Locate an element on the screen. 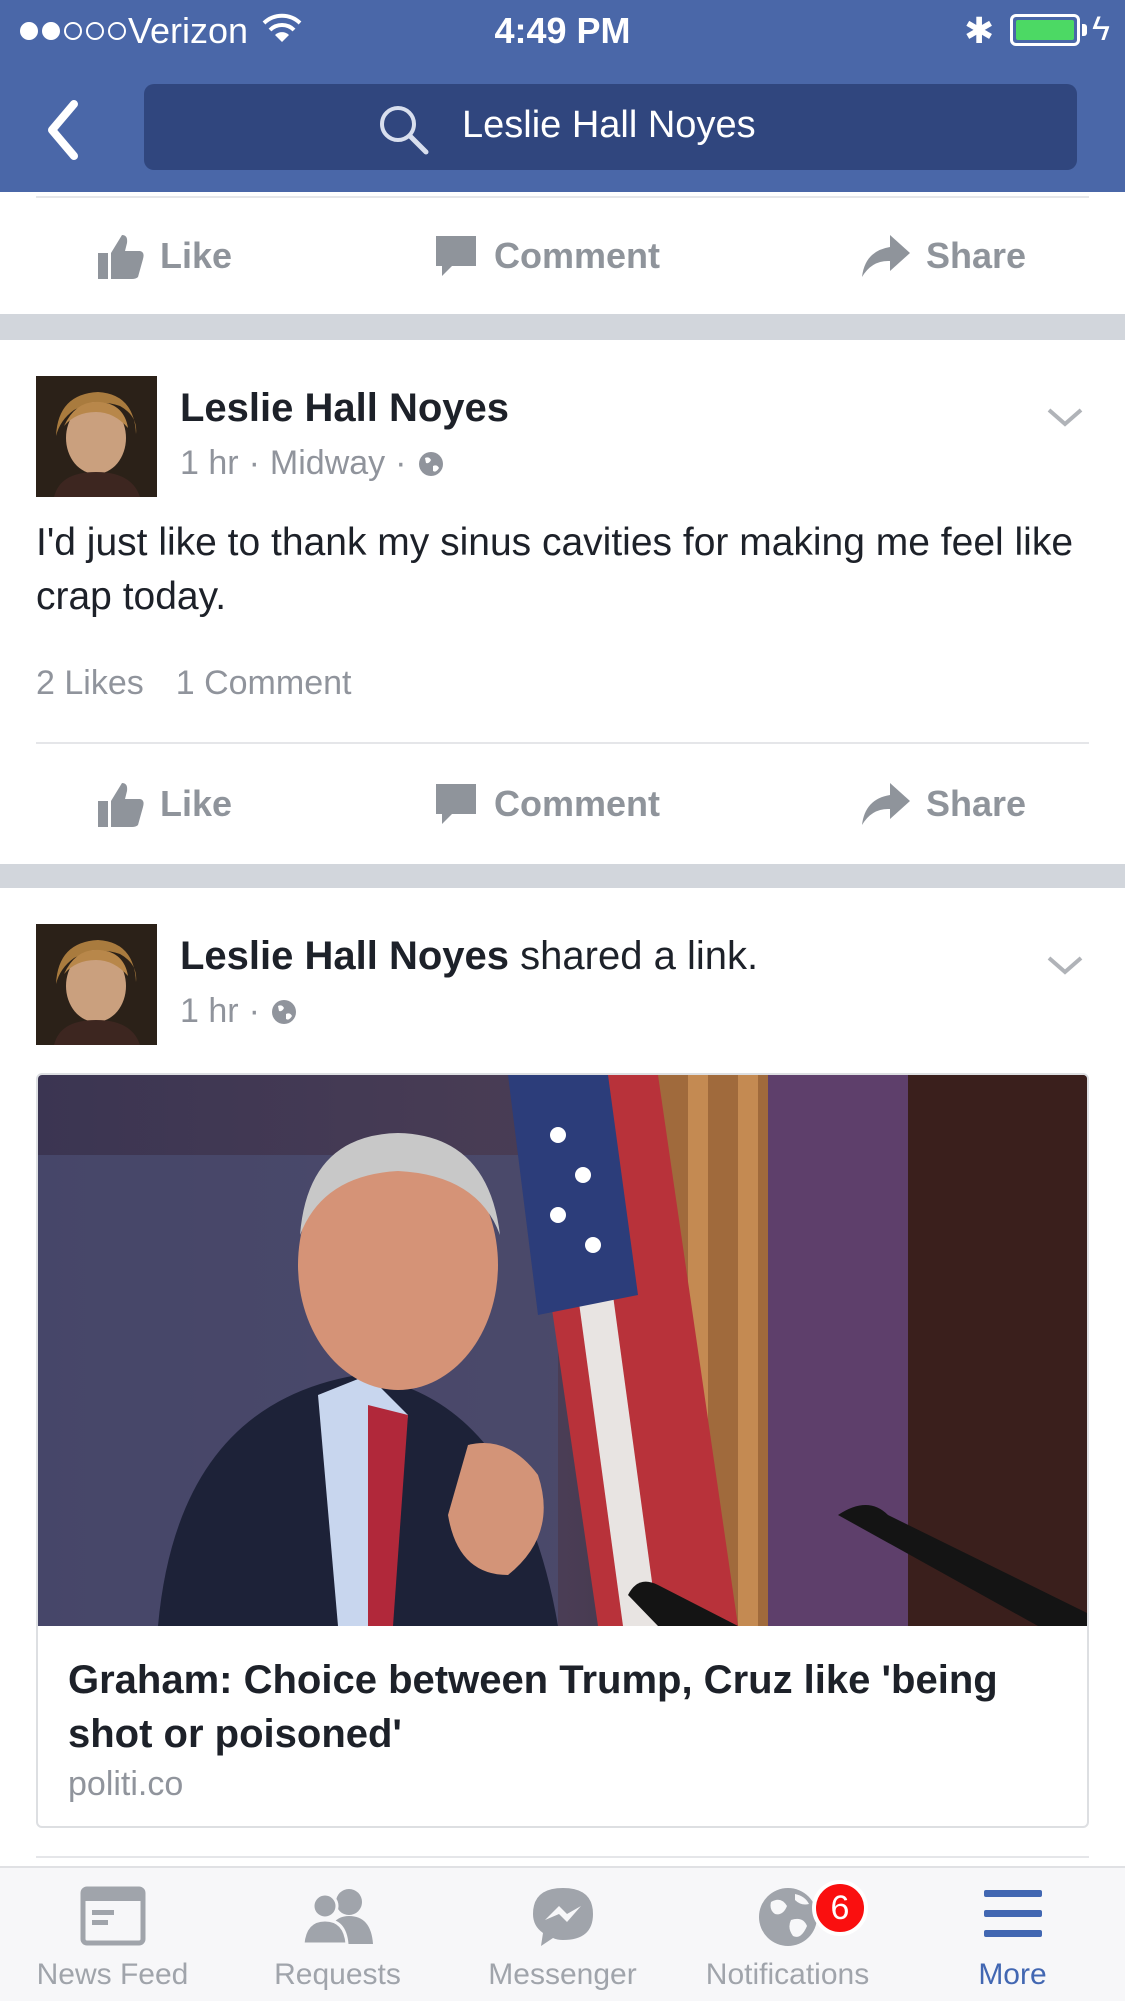 This screenshot has width=1125, height=2001. search-field: Leslie Hall Noyes is located at coordinates (610, 127).